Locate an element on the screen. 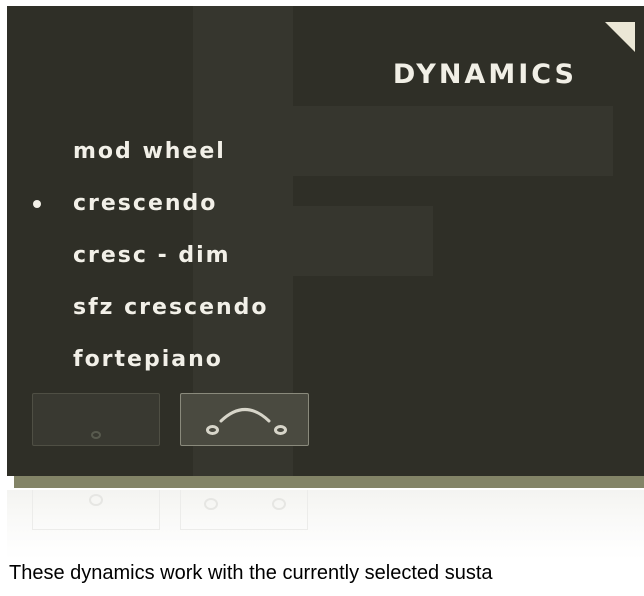 Image resolution: width=644 pixels, height=596 pixels. menu-item-fortepiano: fortepiano is located at coordinates (149, 366).